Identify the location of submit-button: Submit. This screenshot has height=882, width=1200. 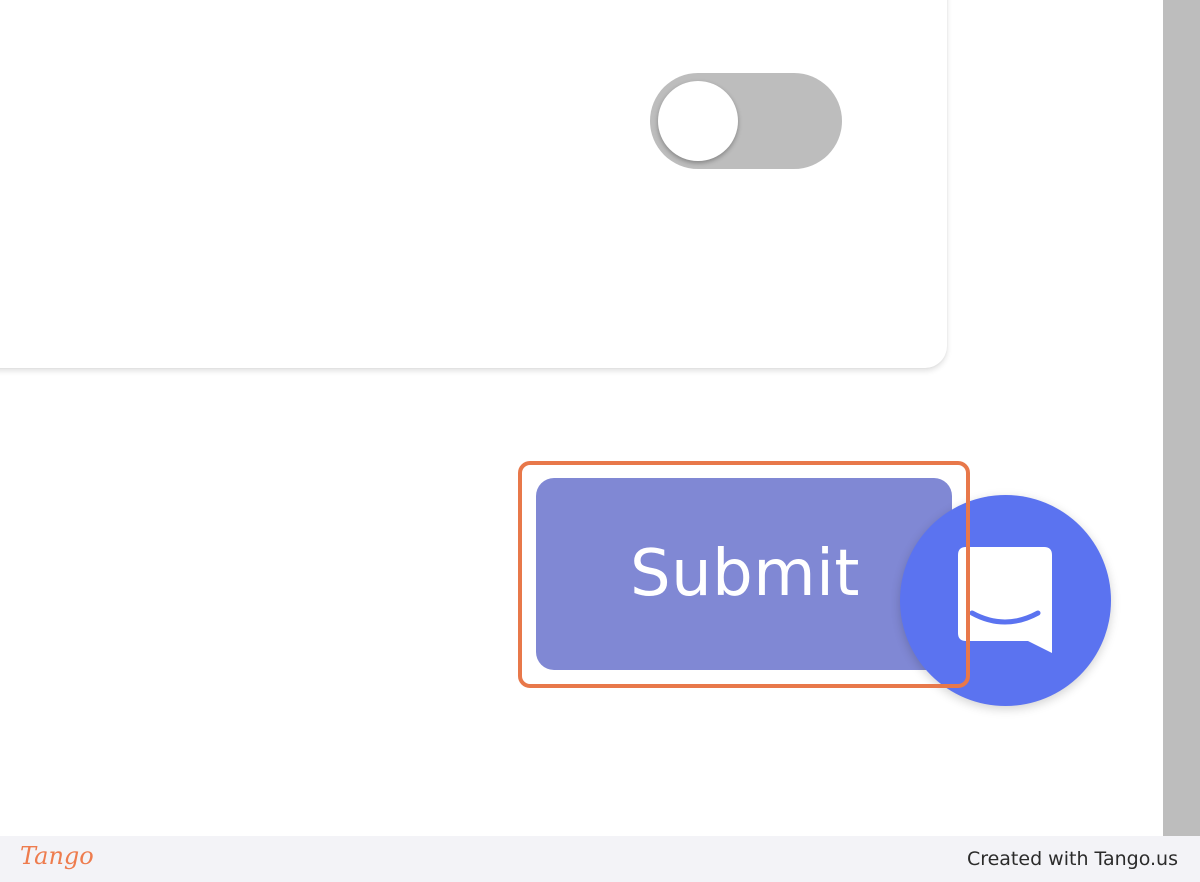
(744, 574).